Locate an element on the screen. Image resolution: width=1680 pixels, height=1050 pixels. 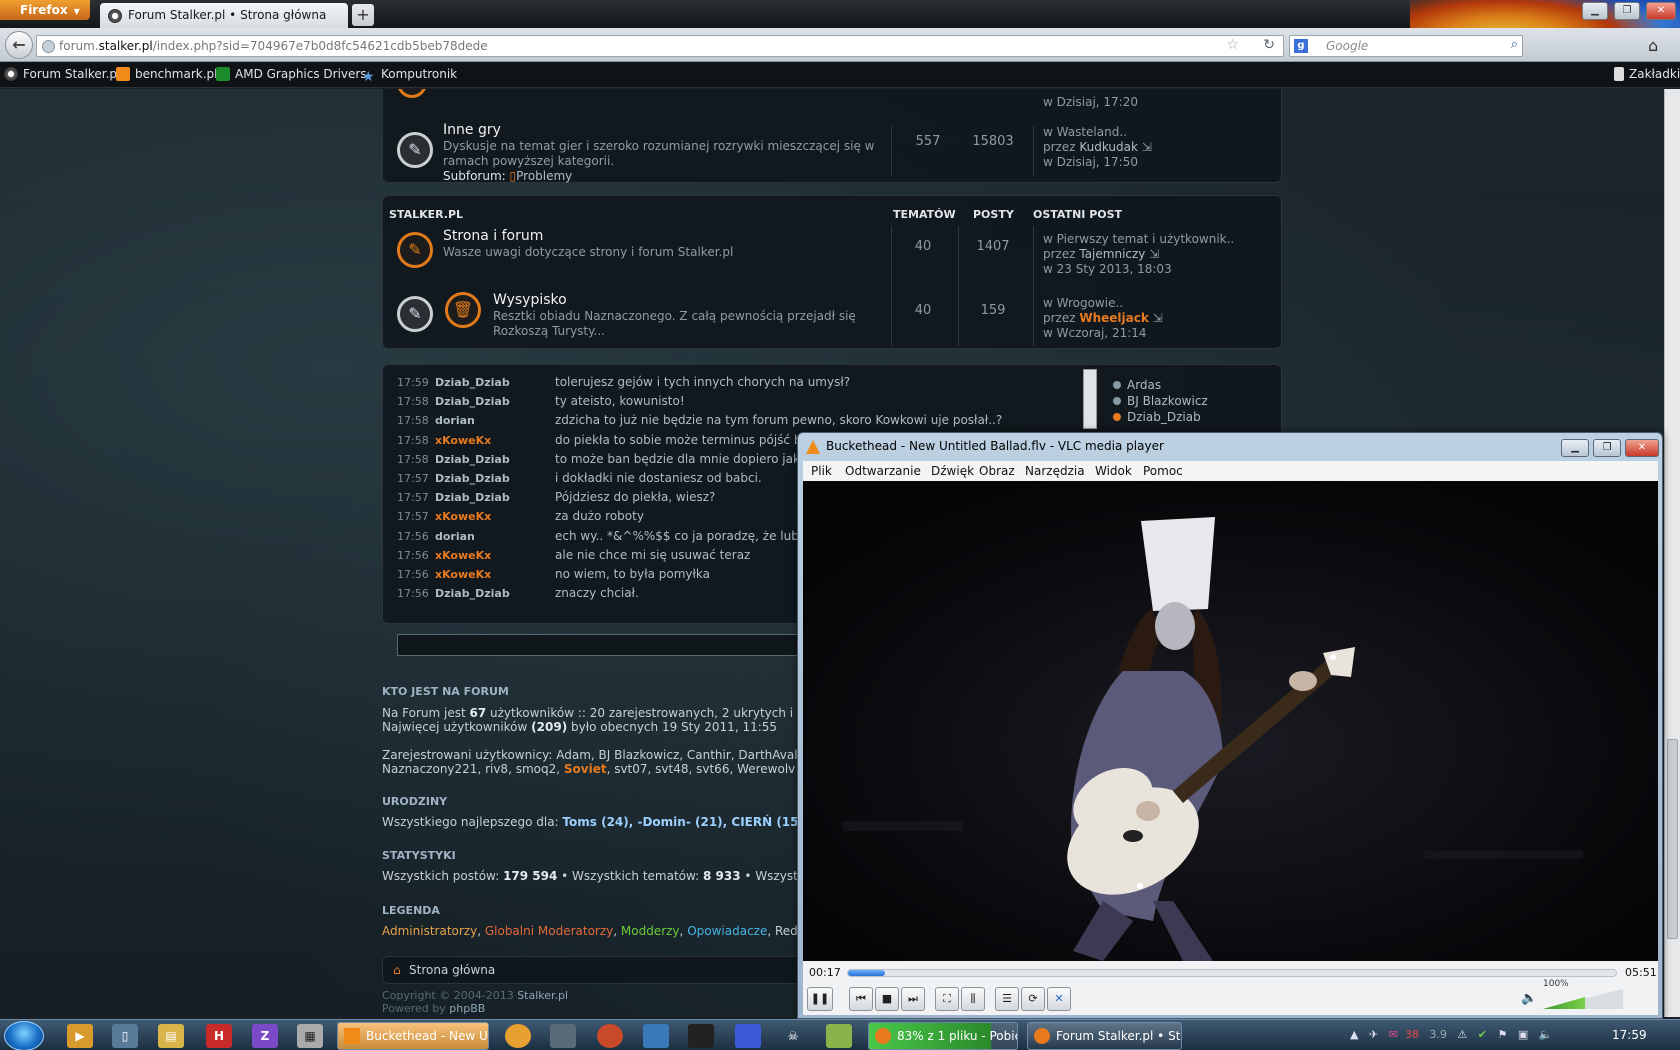
search-bar: g Google ⌕ is located at coordinates (1406, 46).